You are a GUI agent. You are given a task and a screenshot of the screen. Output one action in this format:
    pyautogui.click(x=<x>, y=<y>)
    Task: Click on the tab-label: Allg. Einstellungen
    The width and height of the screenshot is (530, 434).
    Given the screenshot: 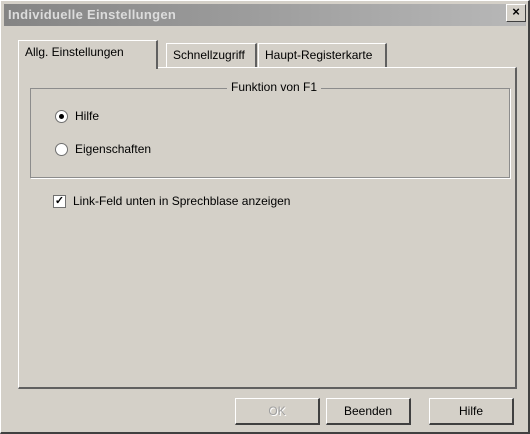 What is the action you would take?
    pyautogui.click(x=74, y=52)
    